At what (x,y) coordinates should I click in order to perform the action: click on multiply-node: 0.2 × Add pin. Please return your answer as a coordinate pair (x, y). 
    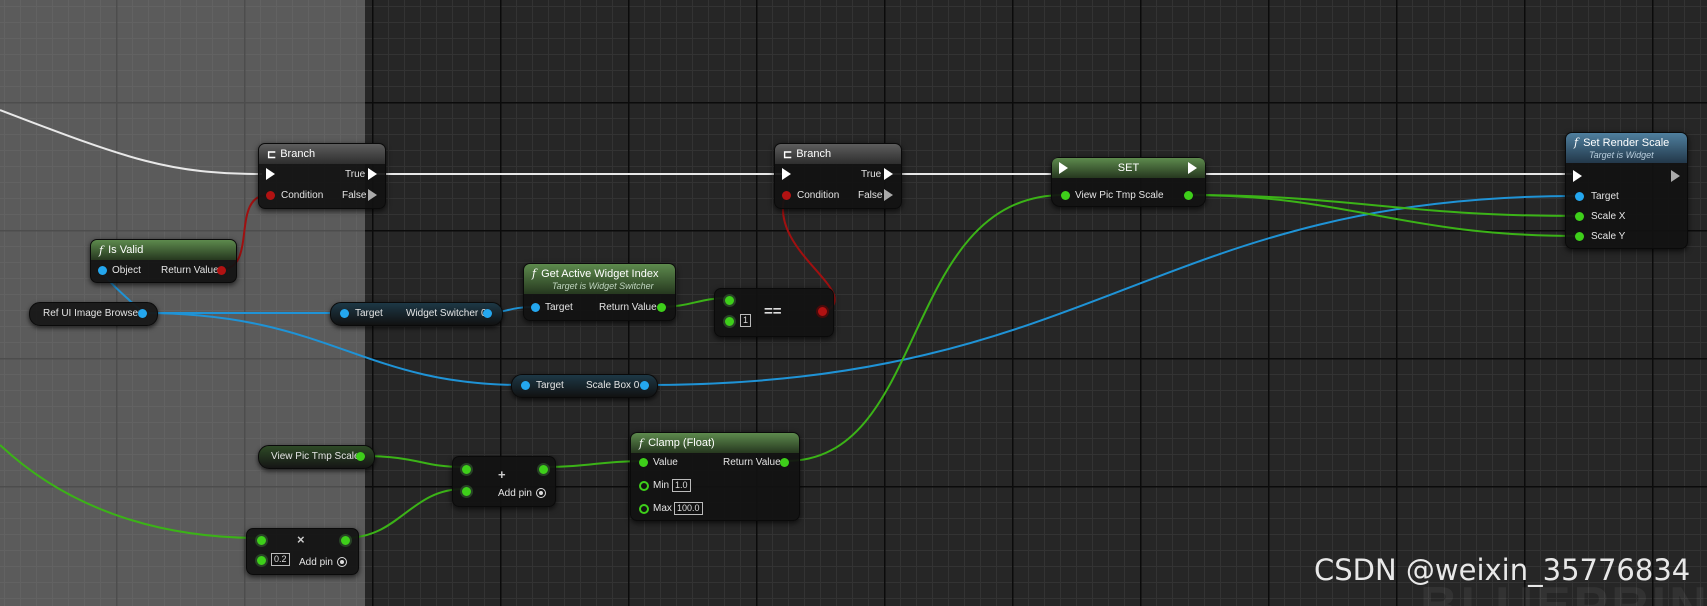
    Looking at the image, I should click on (302, 551).